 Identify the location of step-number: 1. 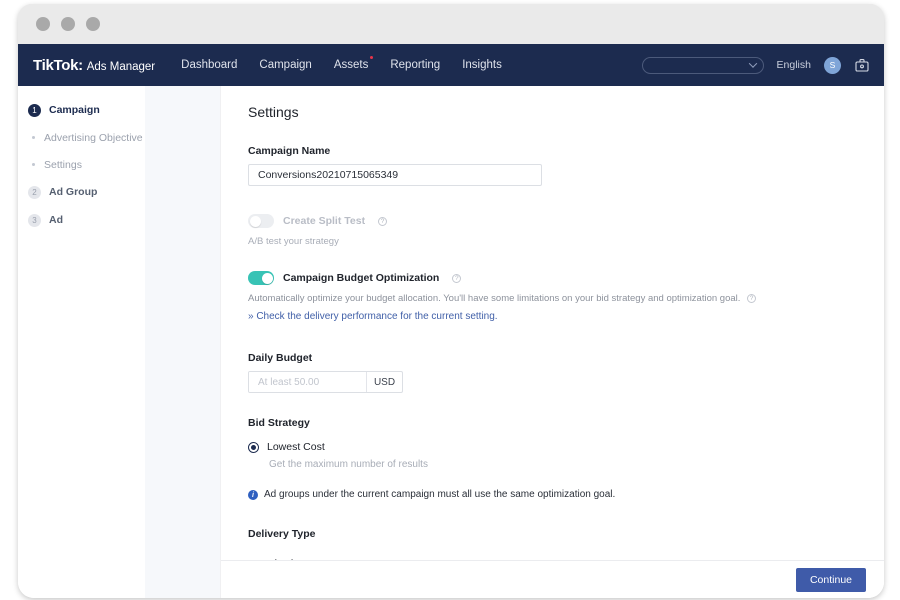
(34, 110).